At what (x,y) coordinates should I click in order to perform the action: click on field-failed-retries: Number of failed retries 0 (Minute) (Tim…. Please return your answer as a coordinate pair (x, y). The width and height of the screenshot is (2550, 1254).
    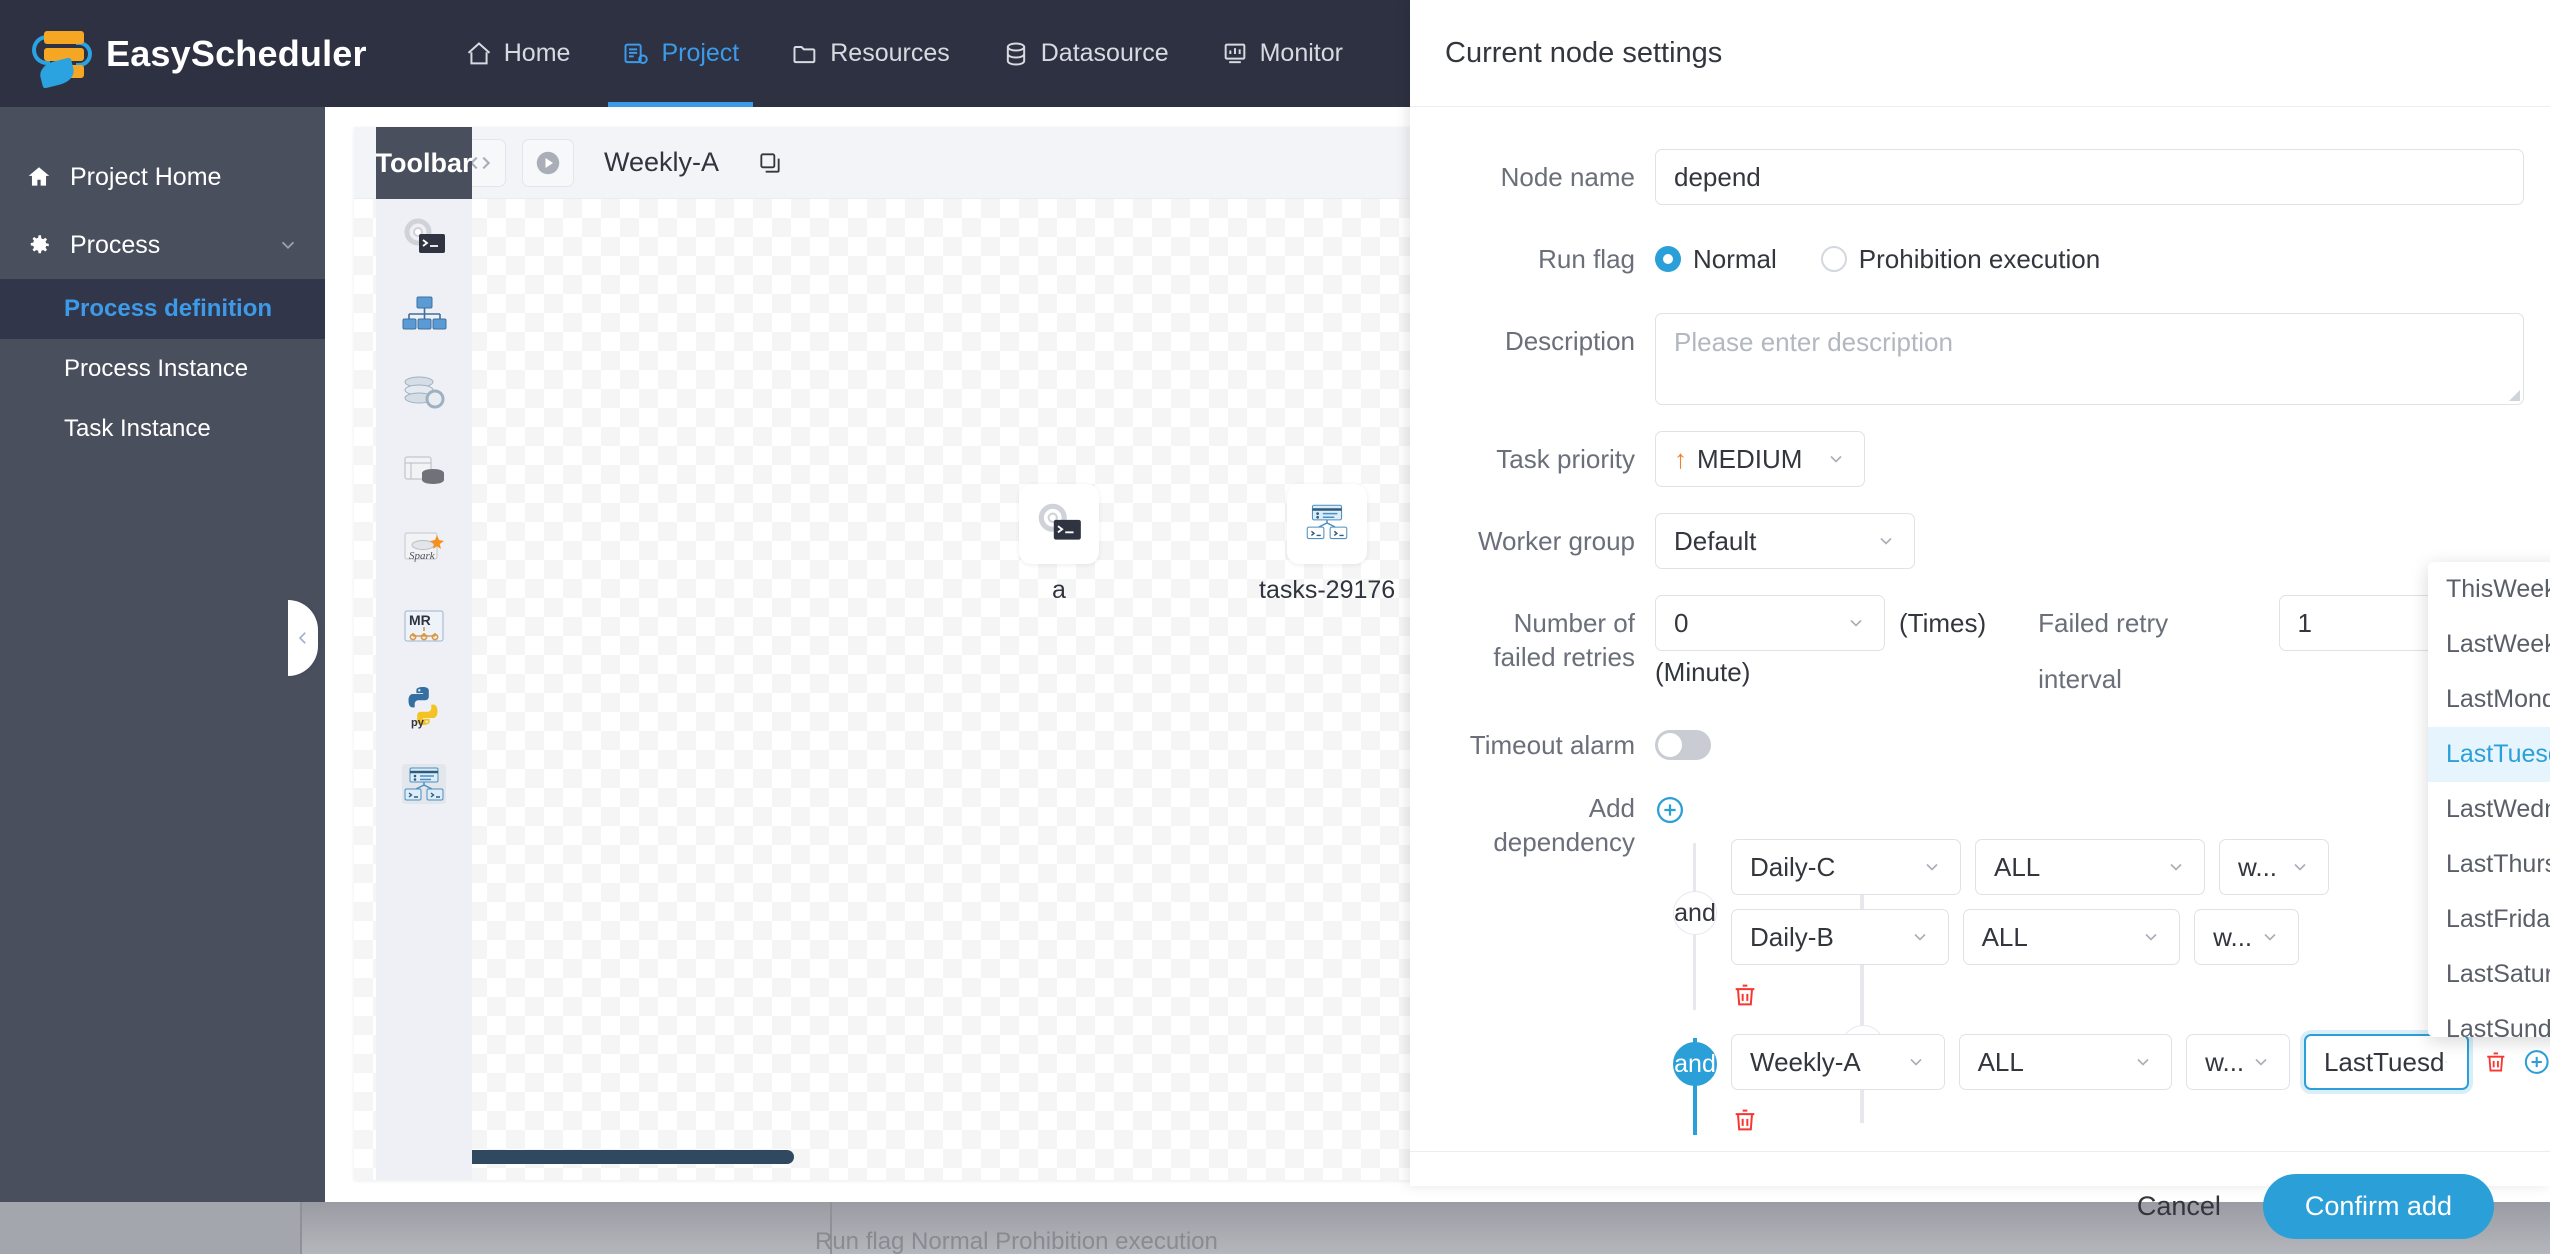
    Looking at the image, I should click on (1980, 651).